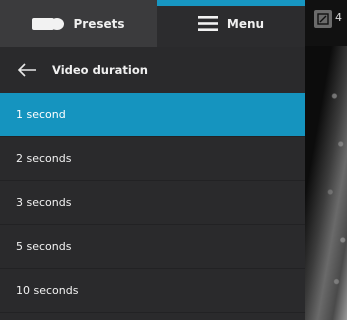 This screenshot has height=320, width=347. I want to click on ultrasound-image, so click(326, 160).